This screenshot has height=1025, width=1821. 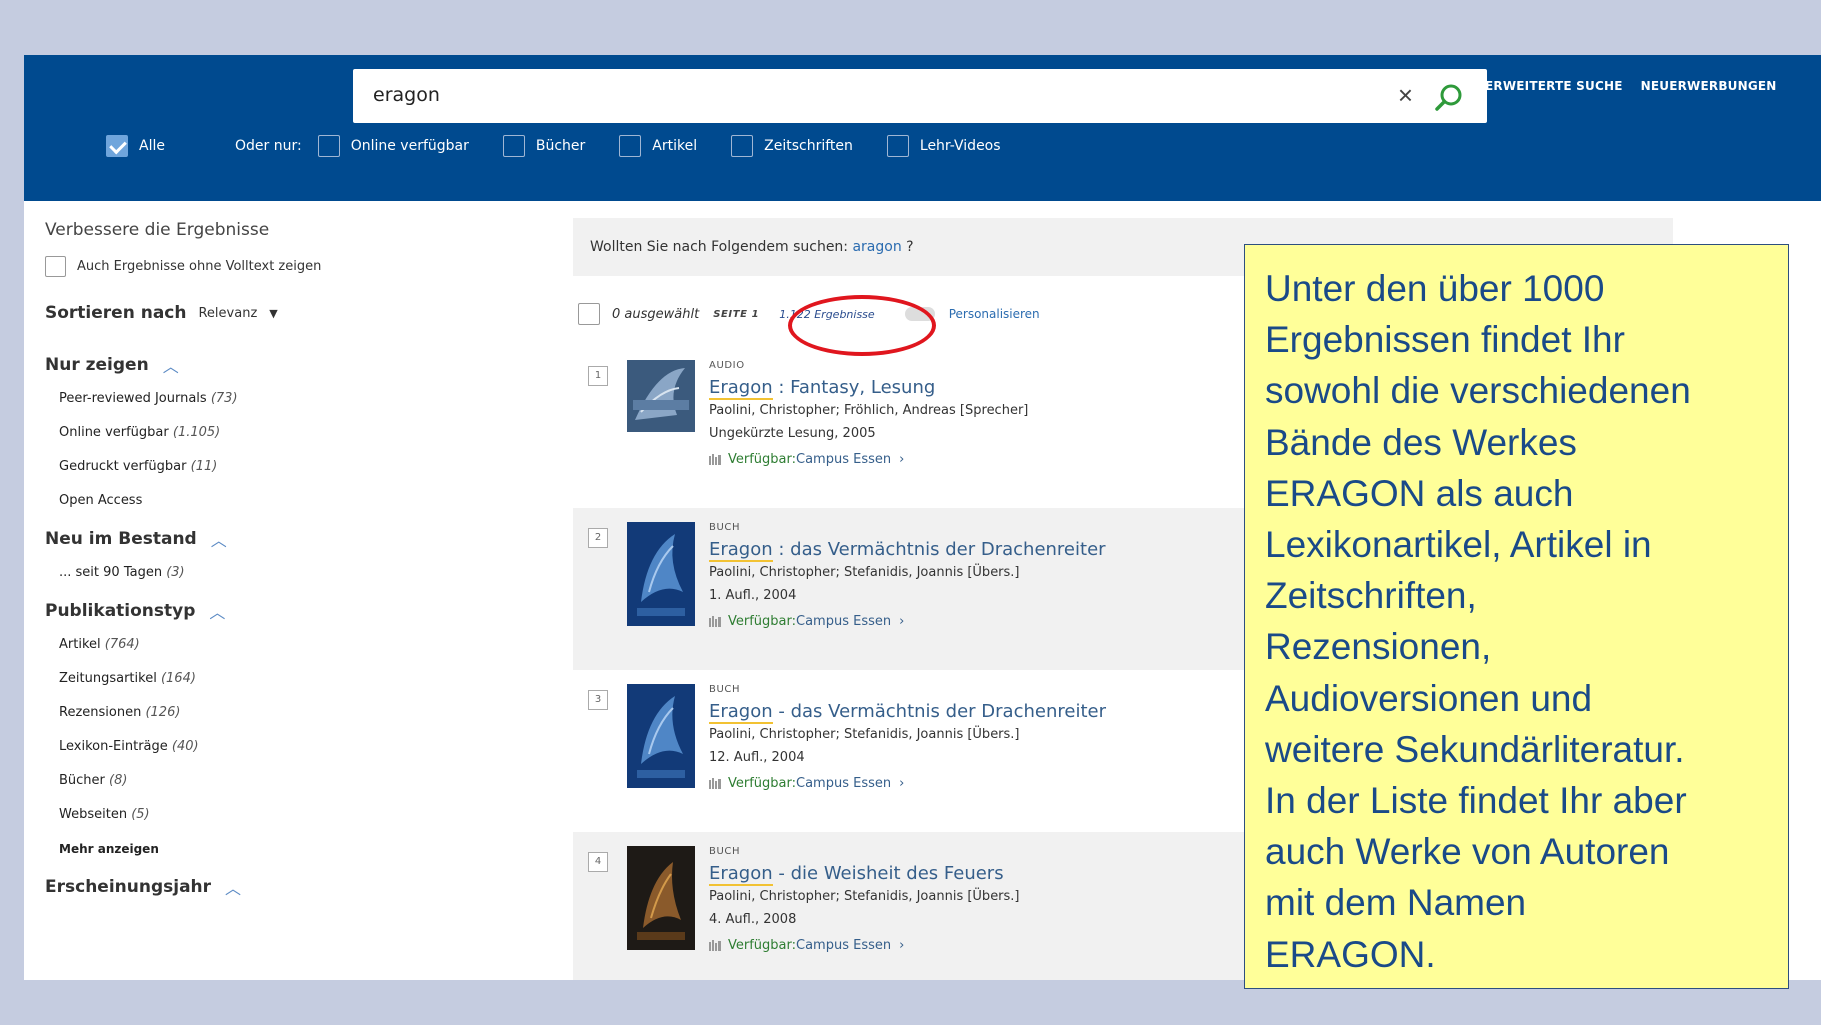 I want to click on result-number: 2, so click(x=598, y=538).